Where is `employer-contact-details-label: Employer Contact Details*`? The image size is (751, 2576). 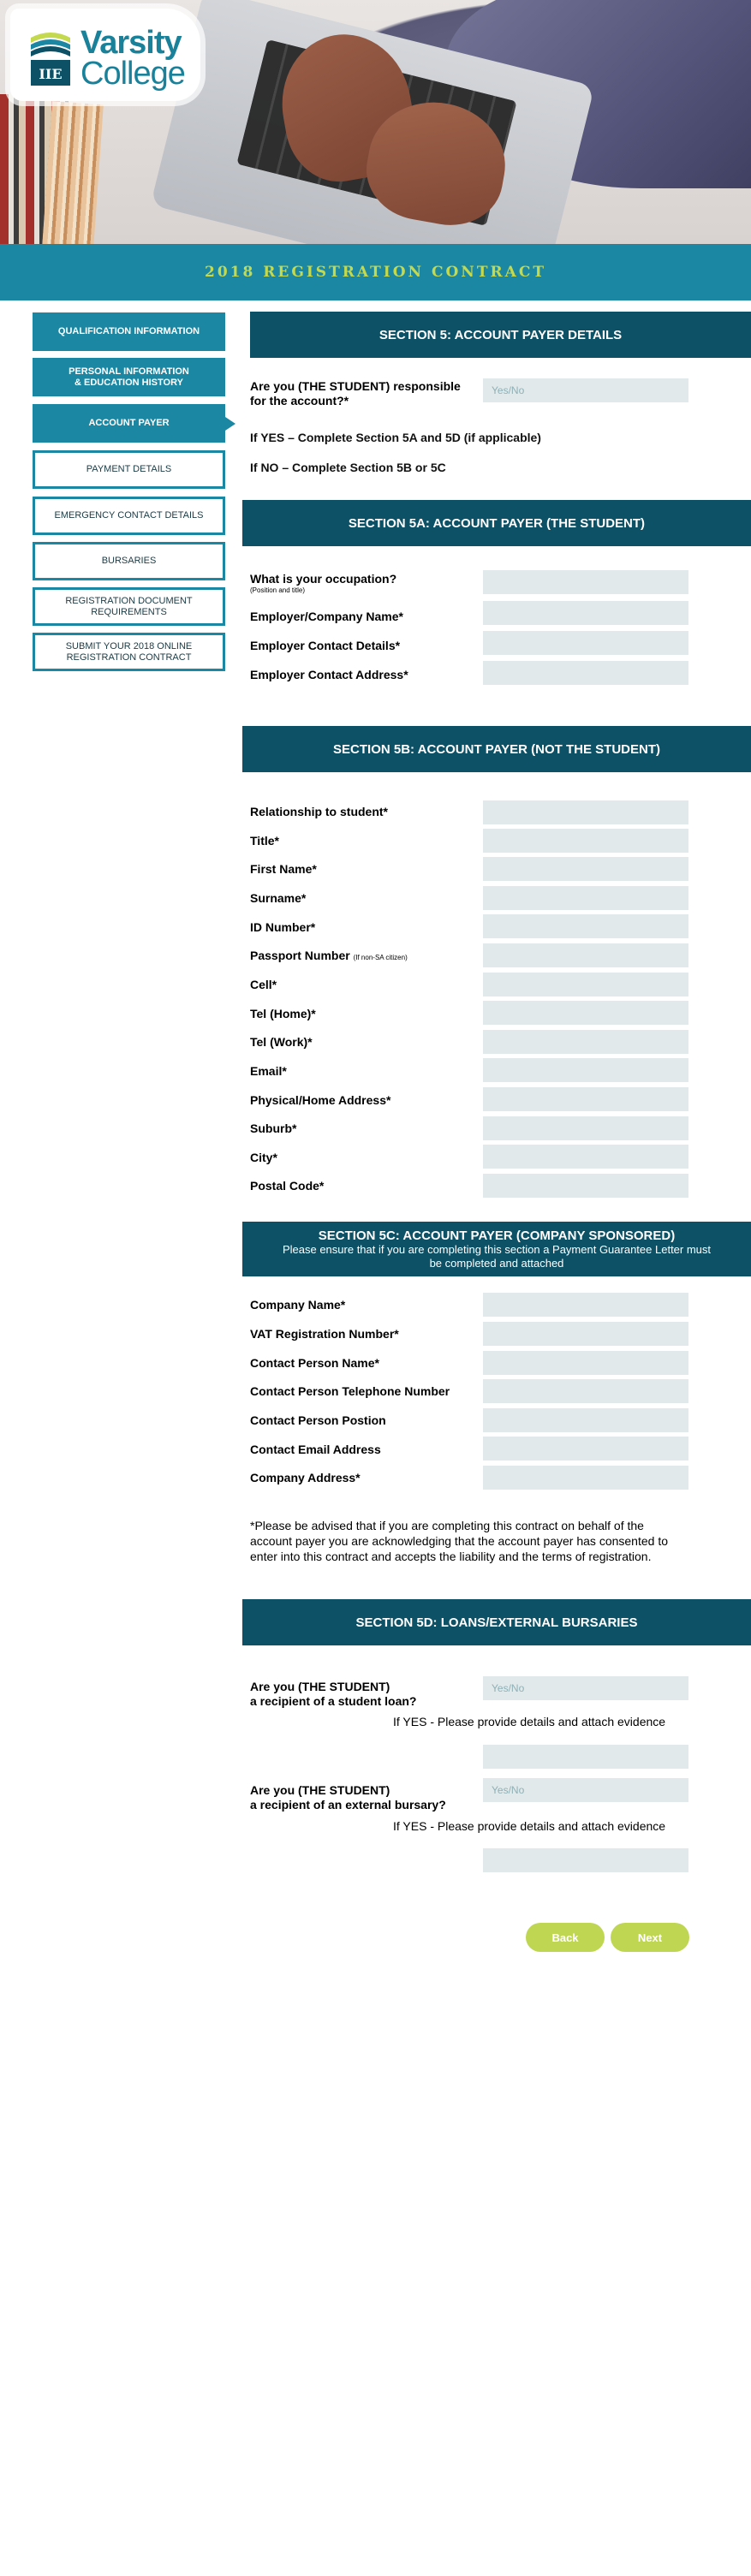 employer-contact-details-label: Employer Contact Details* is located at coordinates (326, 646).